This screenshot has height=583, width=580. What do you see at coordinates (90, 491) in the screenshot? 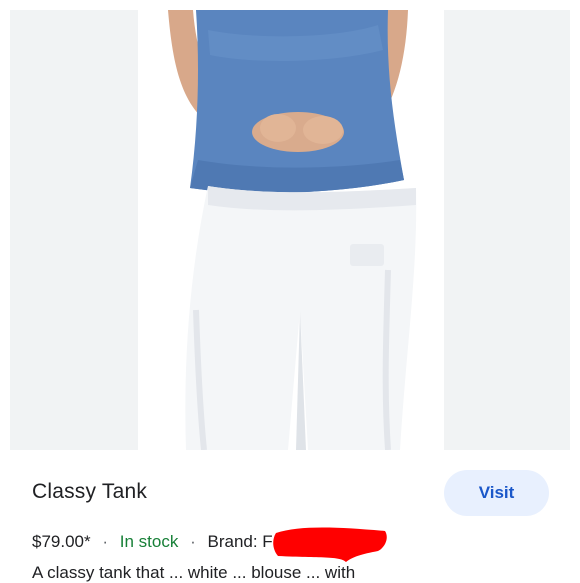
I see `product-title: Classy Tank` at bounding box center [90, 491].